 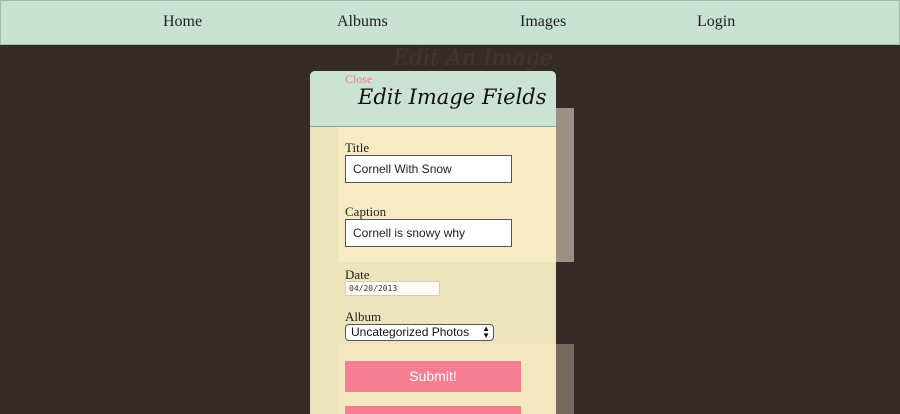 What do you see at coordinates (357, 147) in the screenshot?
I see `title-label: Title` at bounding box center [357, 147].